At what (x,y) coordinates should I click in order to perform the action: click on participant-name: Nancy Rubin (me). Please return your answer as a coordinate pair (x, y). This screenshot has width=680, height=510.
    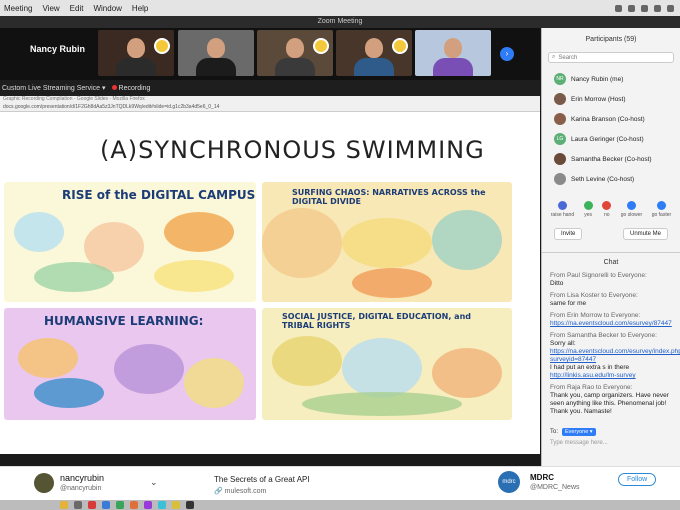
    Looking at the image, I should click on (597, 79).